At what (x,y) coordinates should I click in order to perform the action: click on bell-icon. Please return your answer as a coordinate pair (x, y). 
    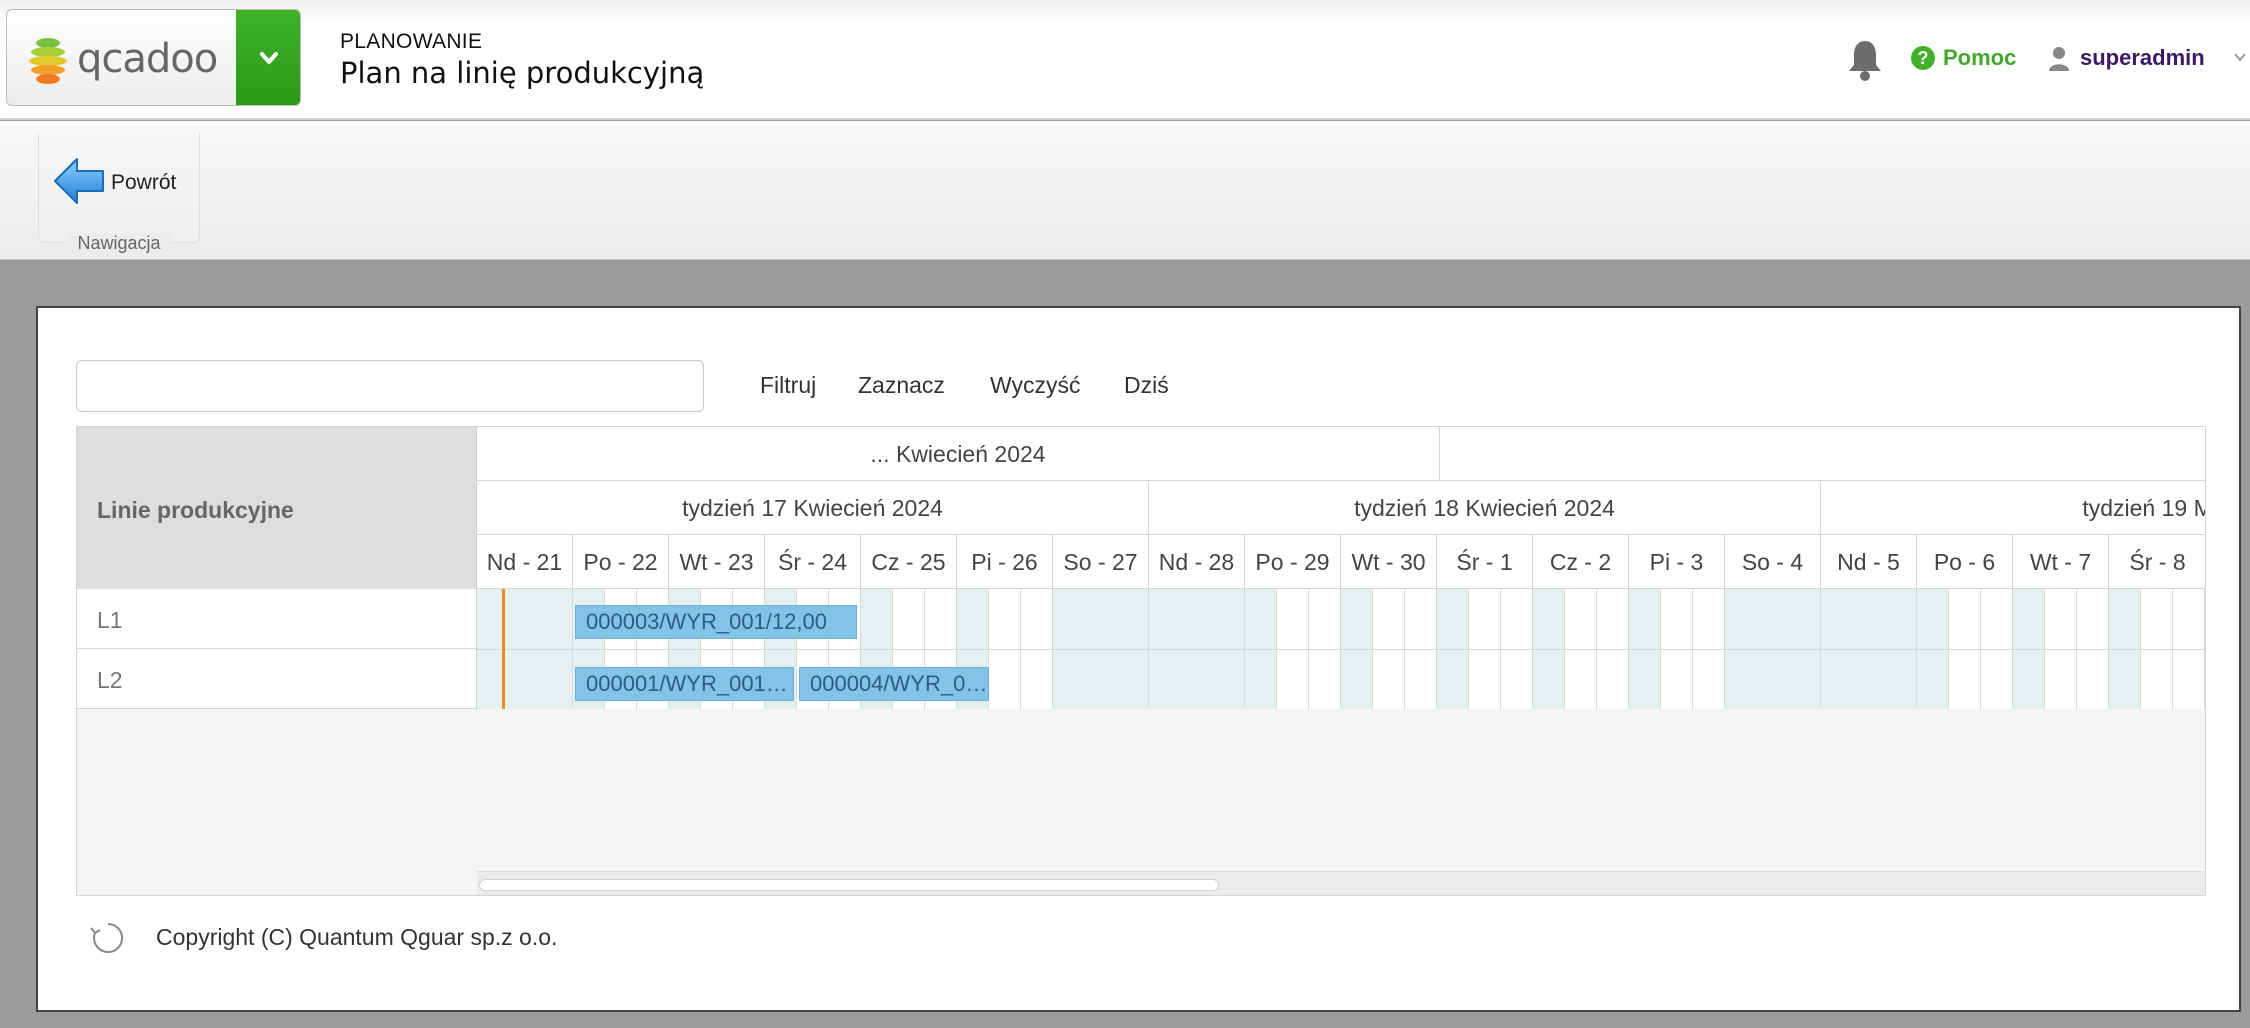
    Looking at the image, I should click on (1865, 60).